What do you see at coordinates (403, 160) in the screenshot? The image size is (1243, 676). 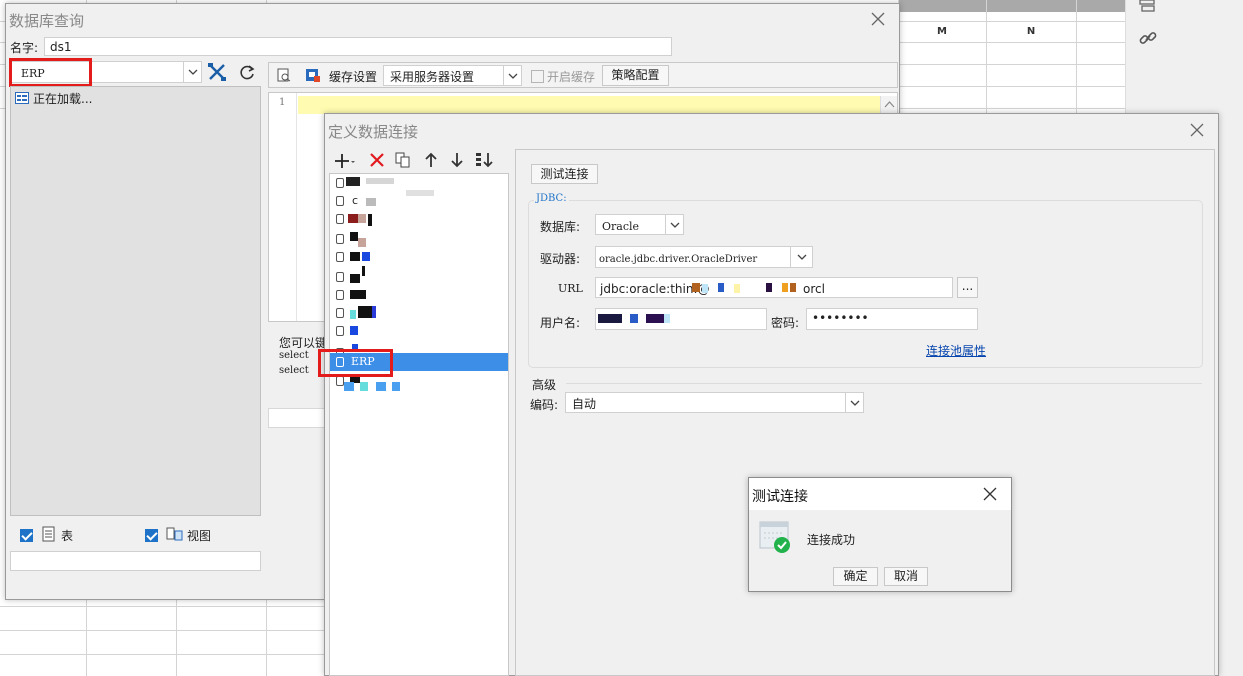 I see `copy-icon` at bounding box center [403, 160].